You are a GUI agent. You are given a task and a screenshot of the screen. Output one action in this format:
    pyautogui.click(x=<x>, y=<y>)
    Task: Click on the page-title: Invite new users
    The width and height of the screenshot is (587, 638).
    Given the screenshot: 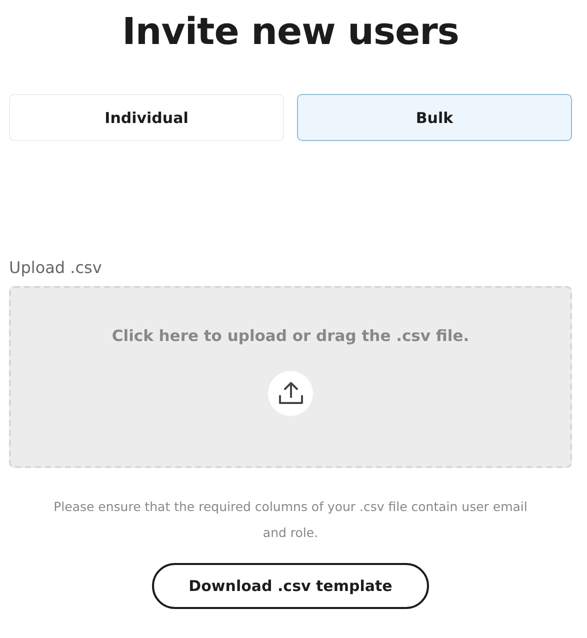 What is the action you would take?
    pyautogui.click(x=290, y=32)
    